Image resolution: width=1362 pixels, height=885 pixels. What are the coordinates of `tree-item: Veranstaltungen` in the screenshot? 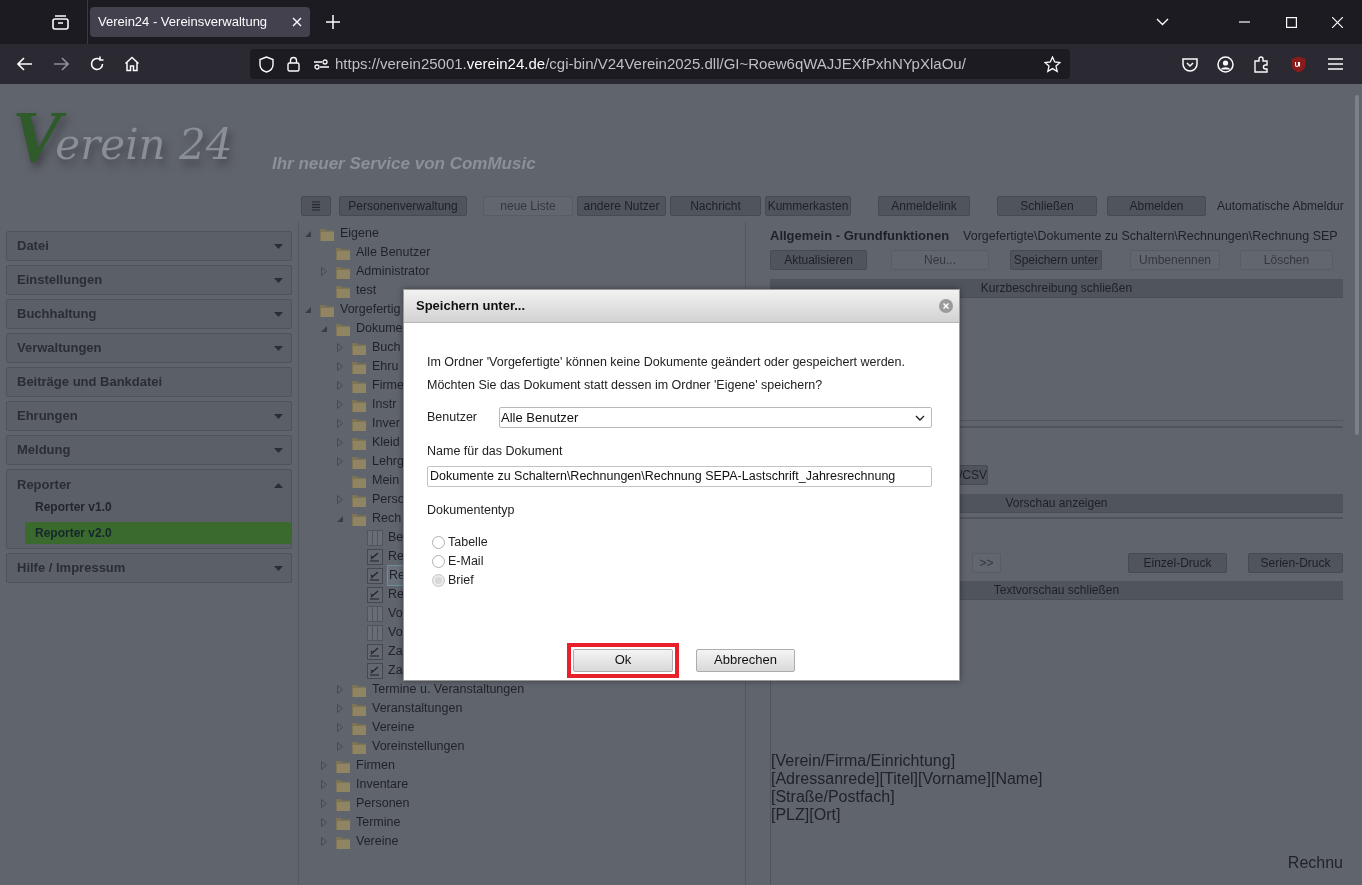 It's located at (417, 708).